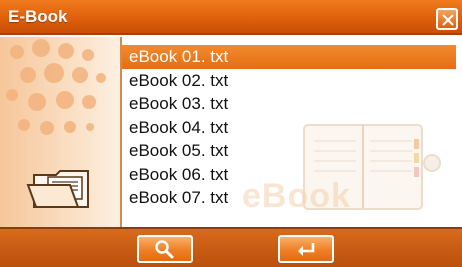 This screenshot has height=267, width=462. What do you see at coordinates (292, 81) in the screenshot?
I see `file-list-item: eBook 02. txt` at bounding box center [292, 81].